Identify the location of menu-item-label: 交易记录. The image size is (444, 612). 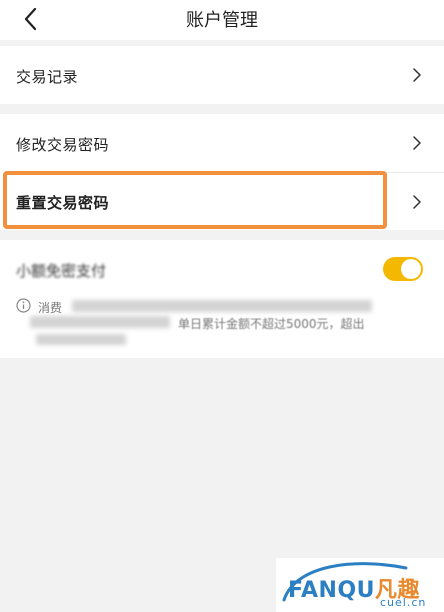
(47, 77).